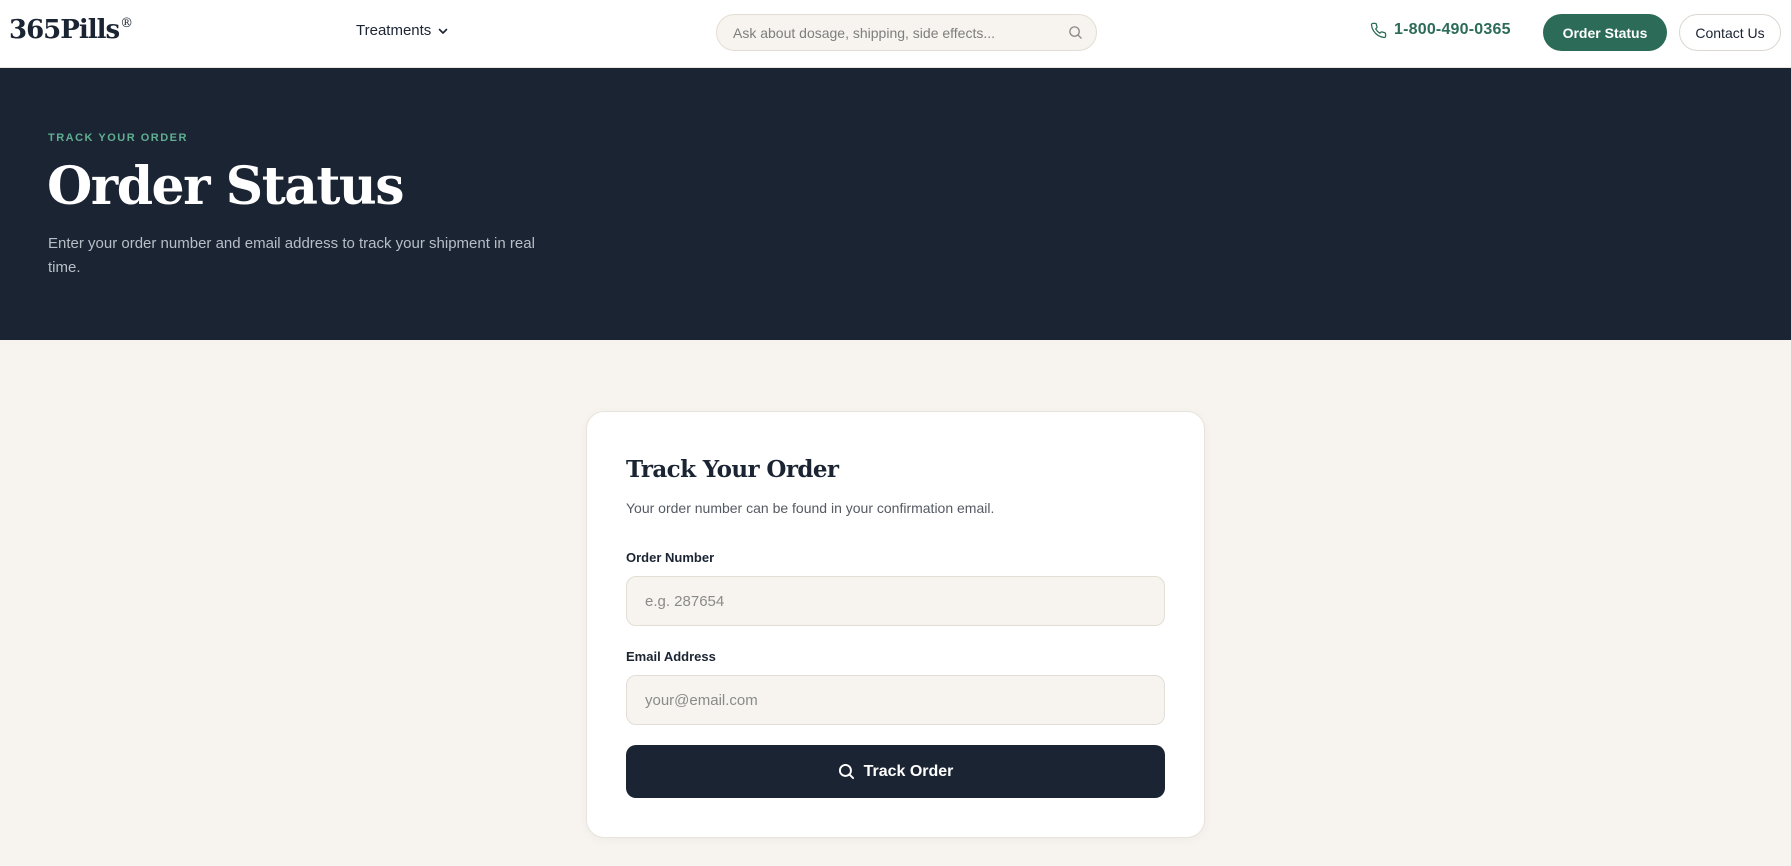 This screenshot has width=1791, height=866. I want to click on track-order-button-label: Track Order, so click(908, 771).